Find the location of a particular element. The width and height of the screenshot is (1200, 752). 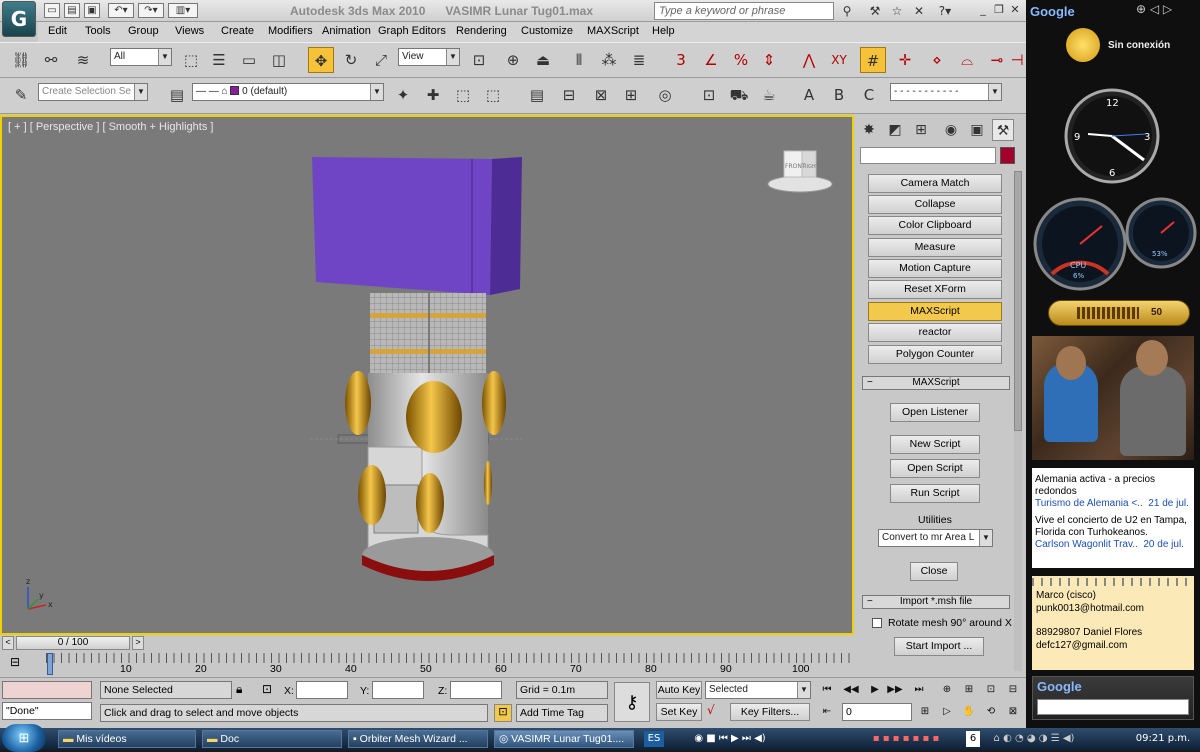

x-coordinate-field is located at coordinates (322, 690).